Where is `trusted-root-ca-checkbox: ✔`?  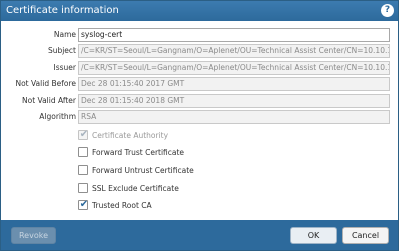
trusted-root-ca-checkbox: ✔ is located at coordinates (83, 204).